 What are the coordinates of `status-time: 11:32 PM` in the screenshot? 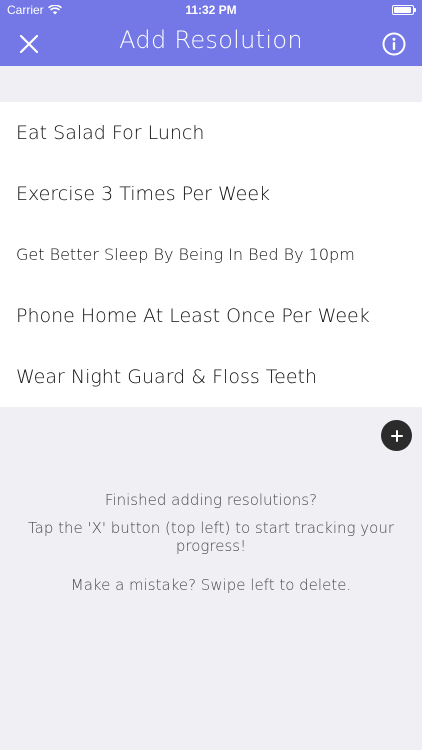 It's located at (211, 10).